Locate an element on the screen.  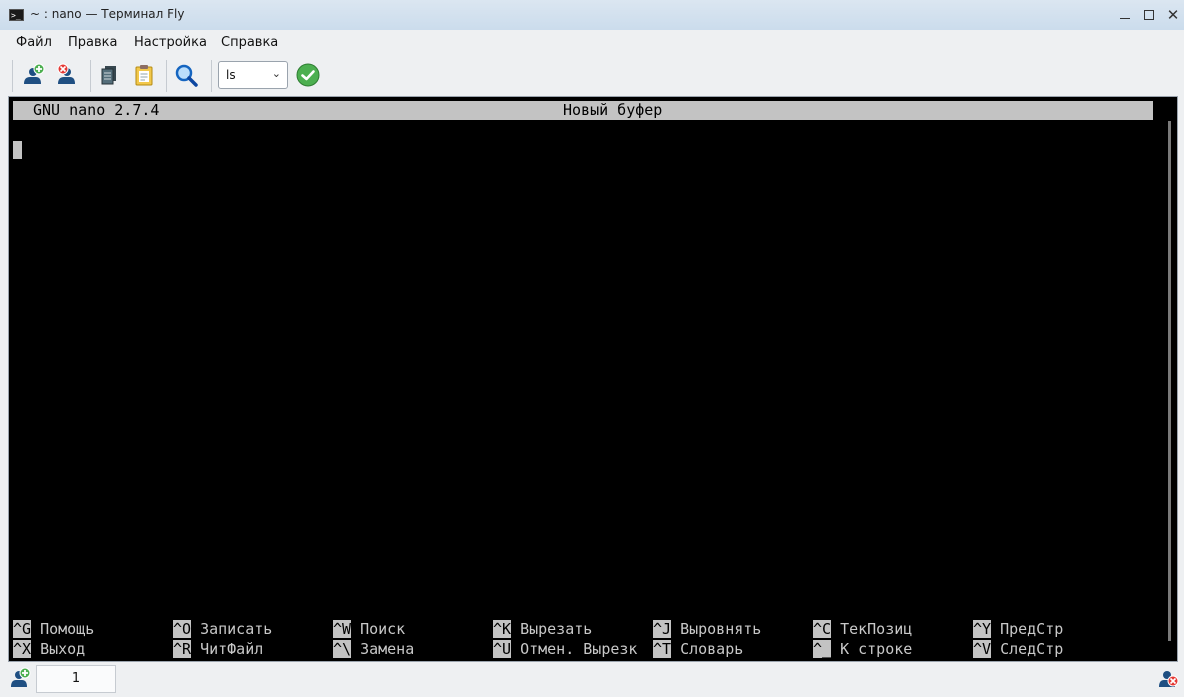
nano-buffer-name: Новый буфер is located at coordinates (613, 110).